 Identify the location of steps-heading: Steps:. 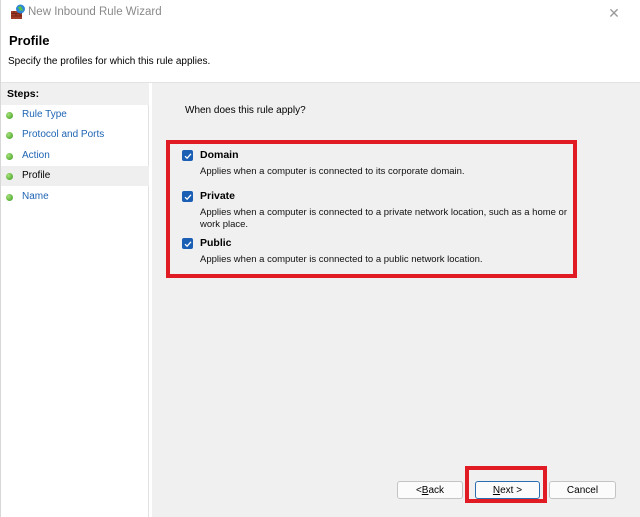
(75, 94).